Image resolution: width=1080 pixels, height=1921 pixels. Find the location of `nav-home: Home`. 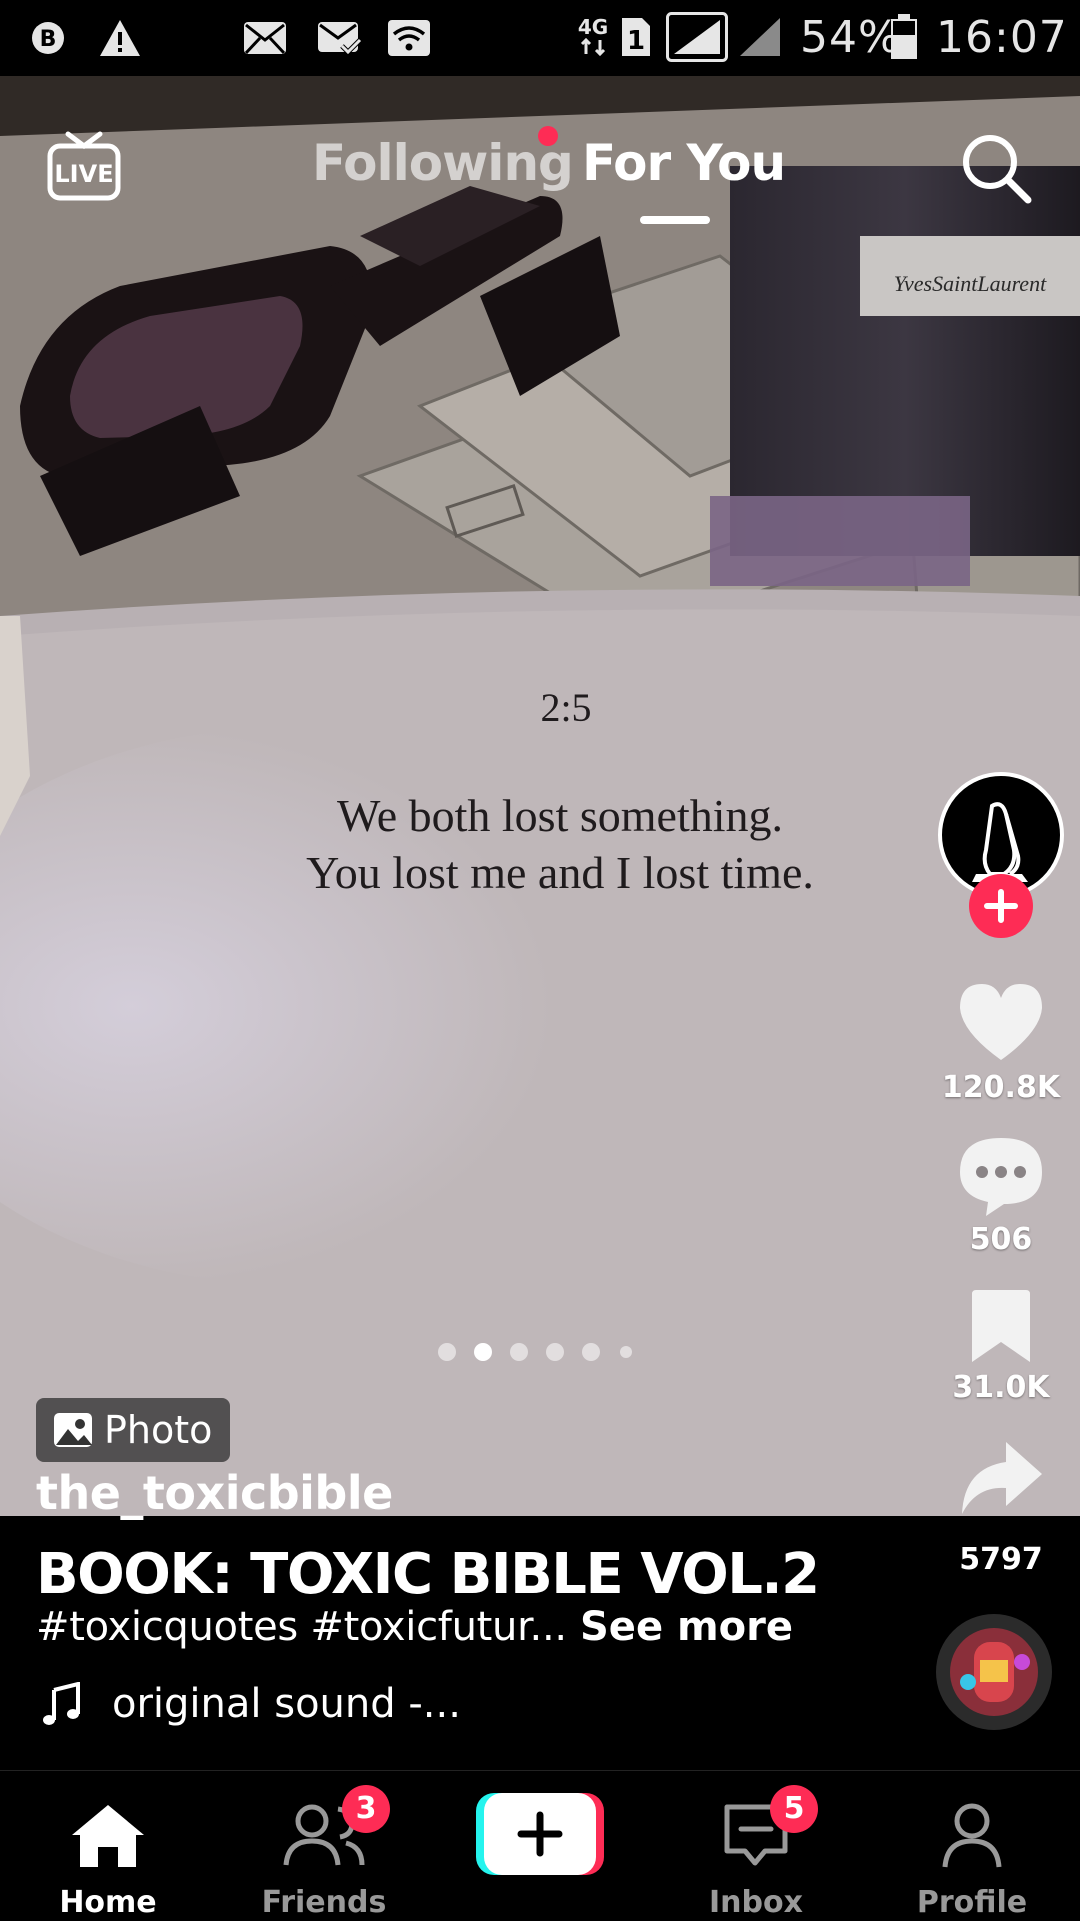

nav-home: Home is located at coordinates (108, 1846).